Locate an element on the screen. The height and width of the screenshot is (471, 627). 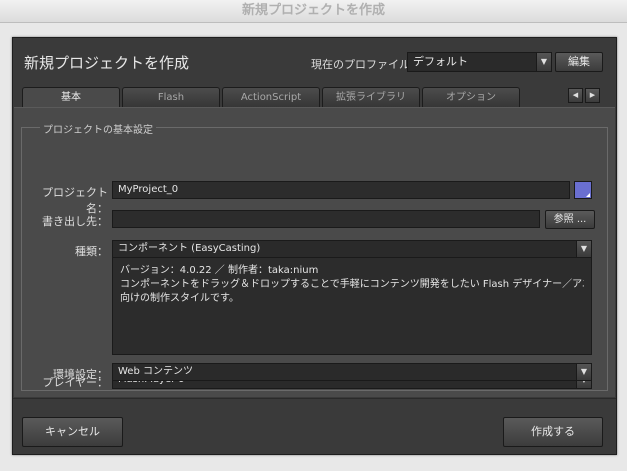
tab-next-button: ▶ is located at coordinates (592, 95).